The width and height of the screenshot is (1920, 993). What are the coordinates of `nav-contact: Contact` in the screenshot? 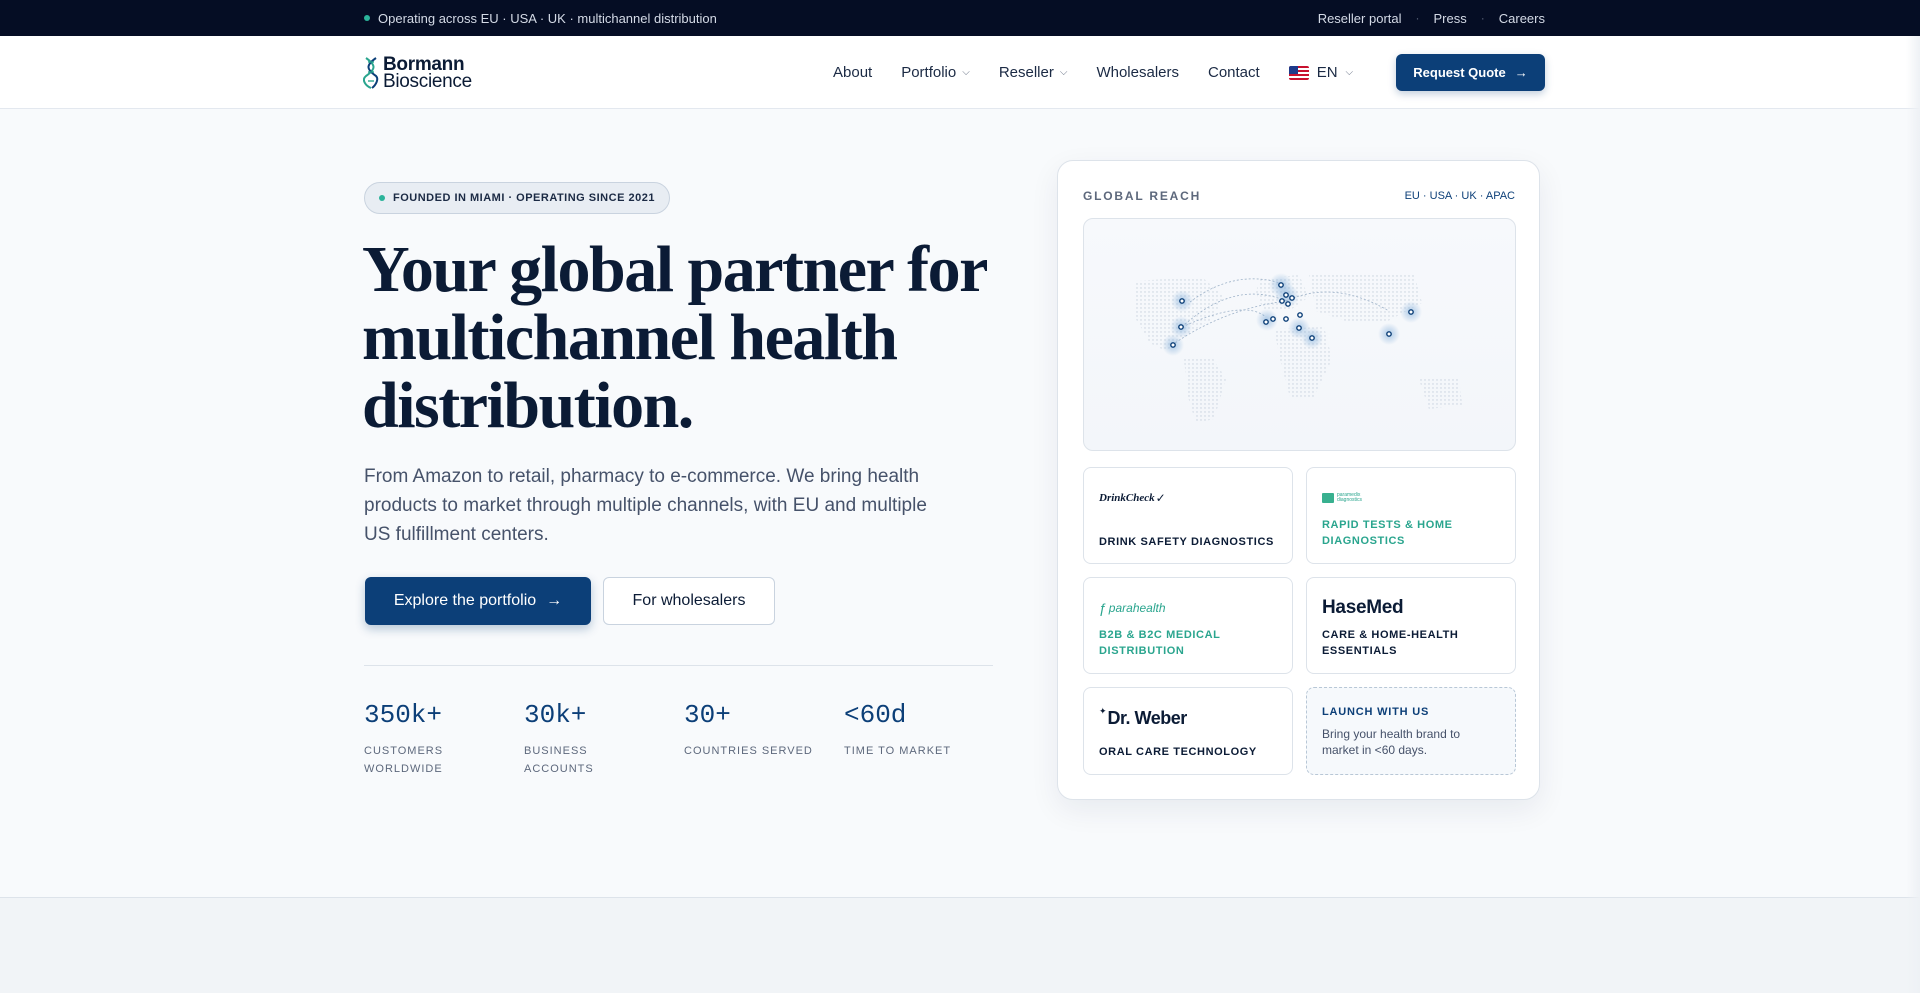 It's located at (1234, 72).